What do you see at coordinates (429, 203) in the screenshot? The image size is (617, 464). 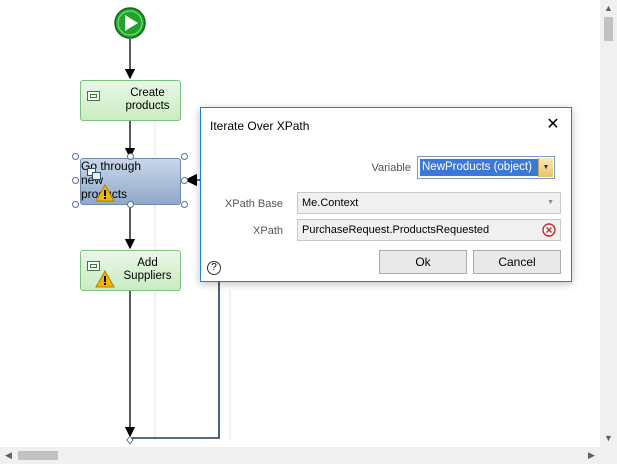 I see `xpath-base-select: Me.Context ▼` at bounding box center [429, 203].